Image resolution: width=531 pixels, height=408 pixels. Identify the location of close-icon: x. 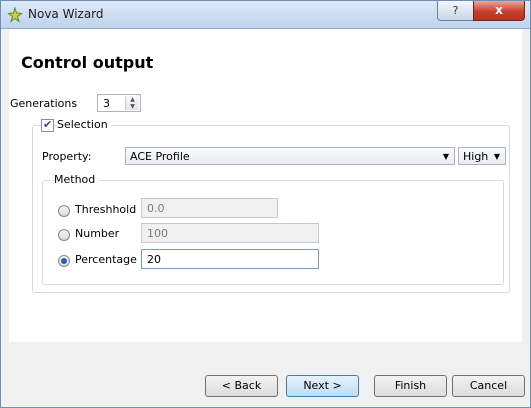
(499, 10).